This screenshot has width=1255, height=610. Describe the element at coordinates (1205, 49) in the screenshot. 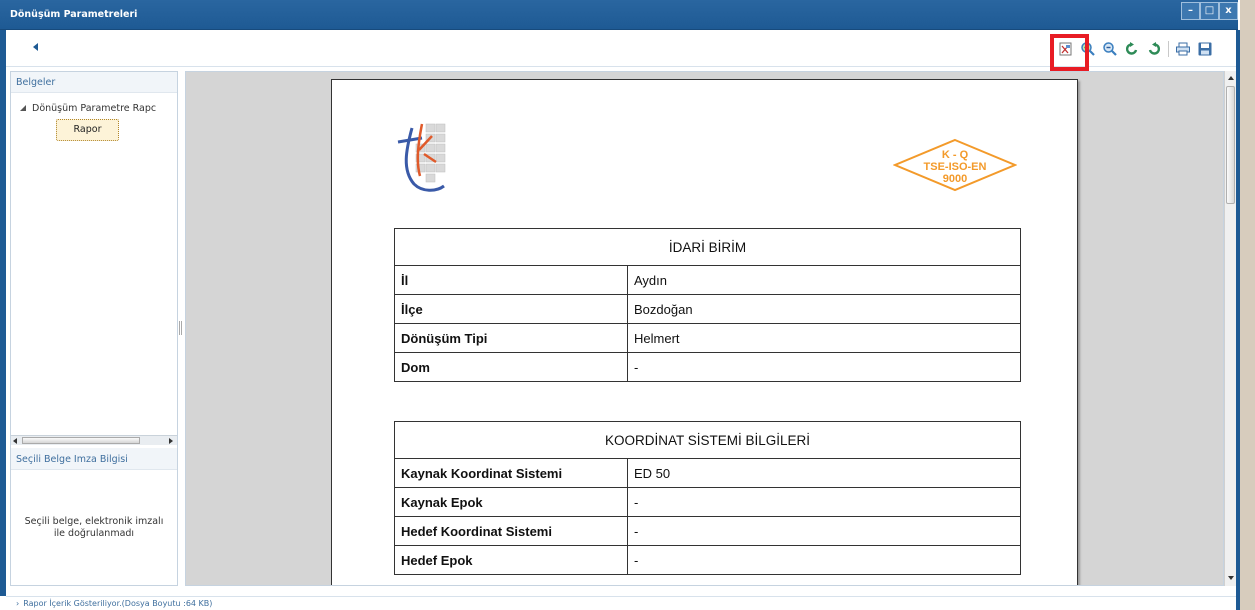

I see `save-icon` at that location.